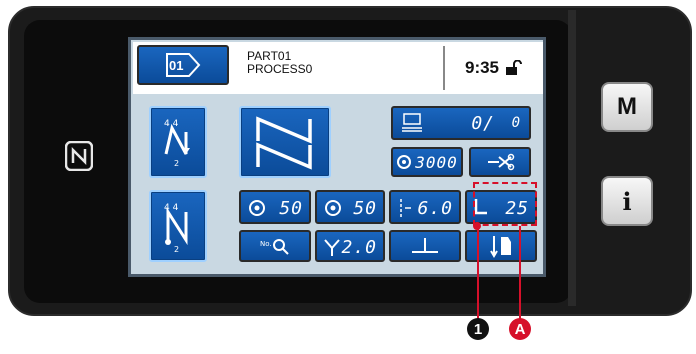  I want to click on sewing-shape-3-button: 4 4 2, so click(178, 226).